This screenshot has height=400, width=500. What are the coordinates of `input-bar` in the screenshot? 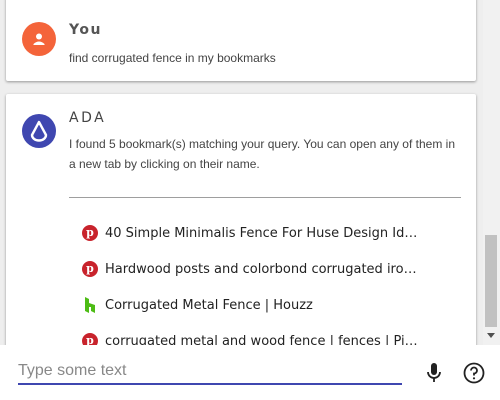 It's located at (250, 372).